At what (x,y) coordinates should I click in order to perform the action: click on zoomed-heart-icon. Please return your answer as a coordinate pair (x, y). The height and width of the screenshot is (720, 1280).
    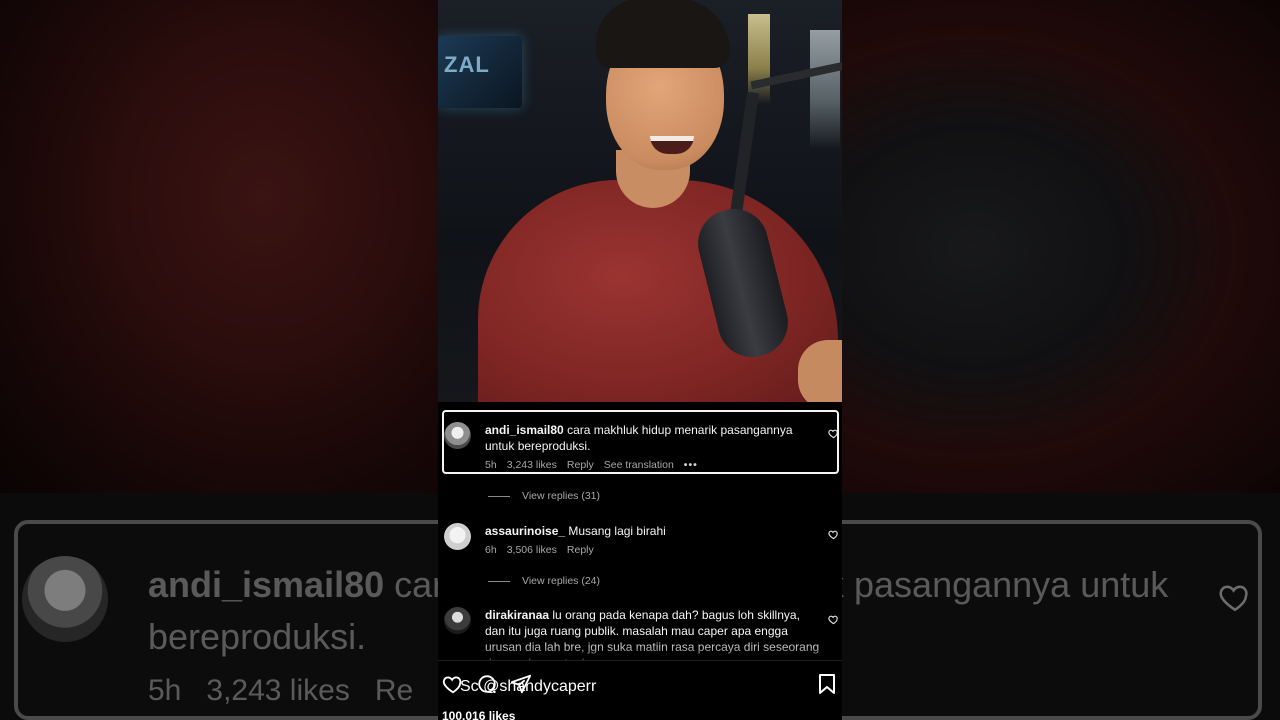
    Looking at the image, I should click on (1235, 597).